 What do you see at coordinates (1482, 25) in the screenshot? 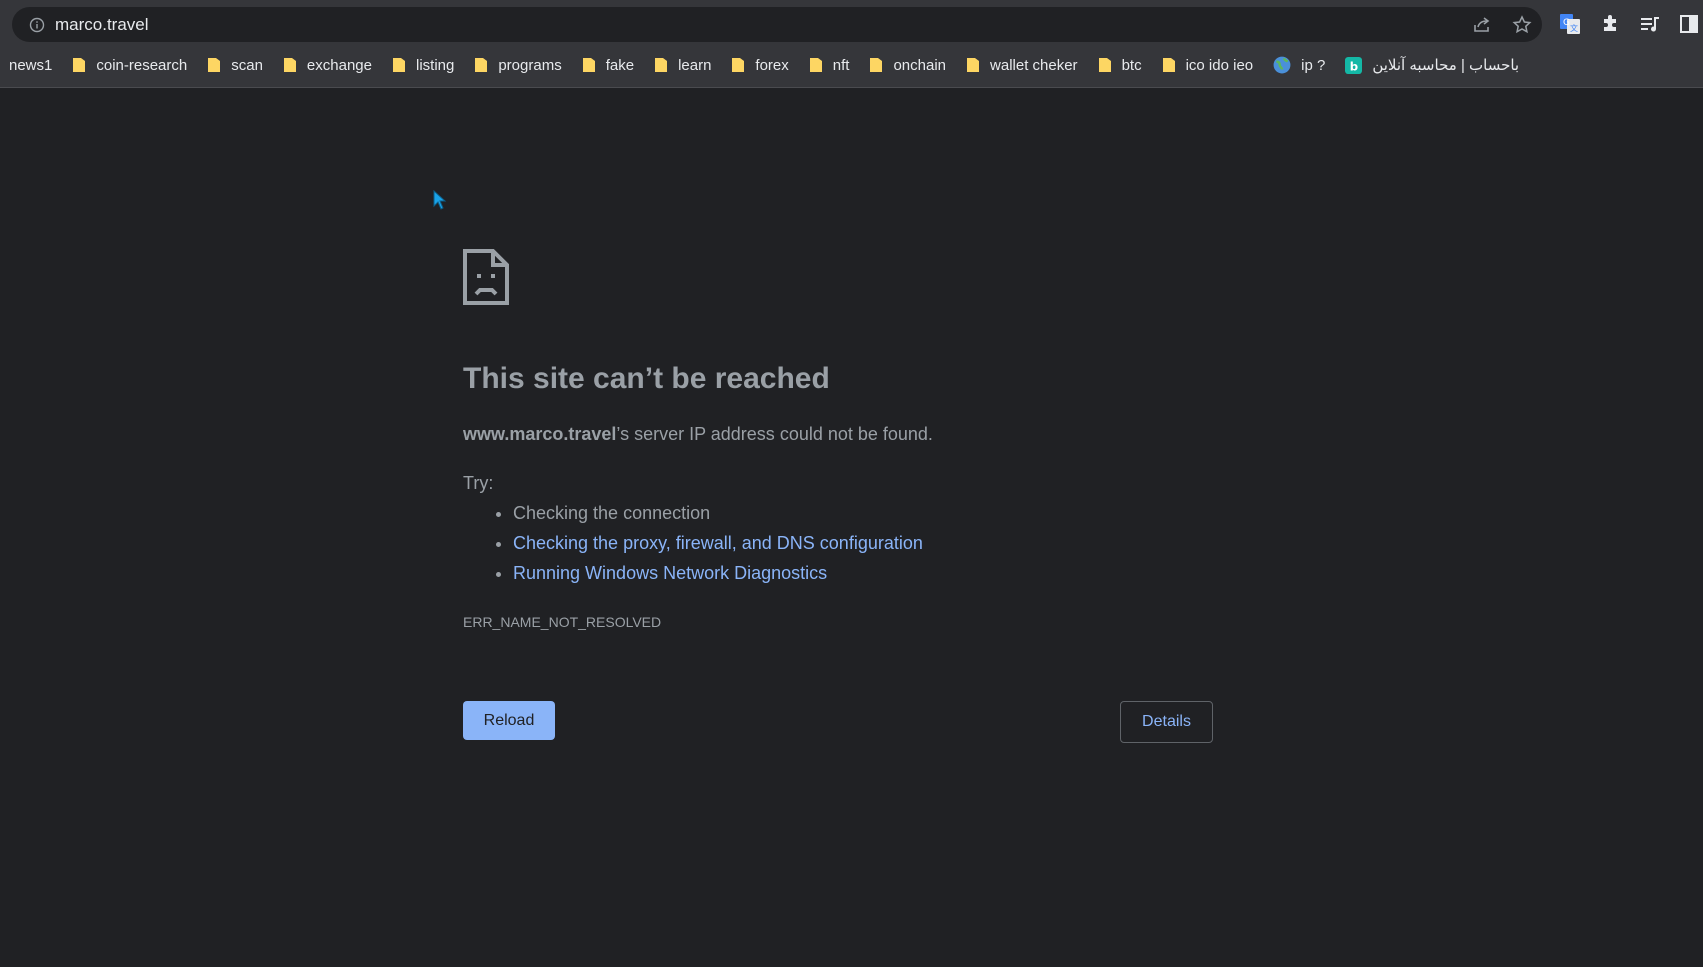
I see `share-icon` at bounding box center [1482, 25].